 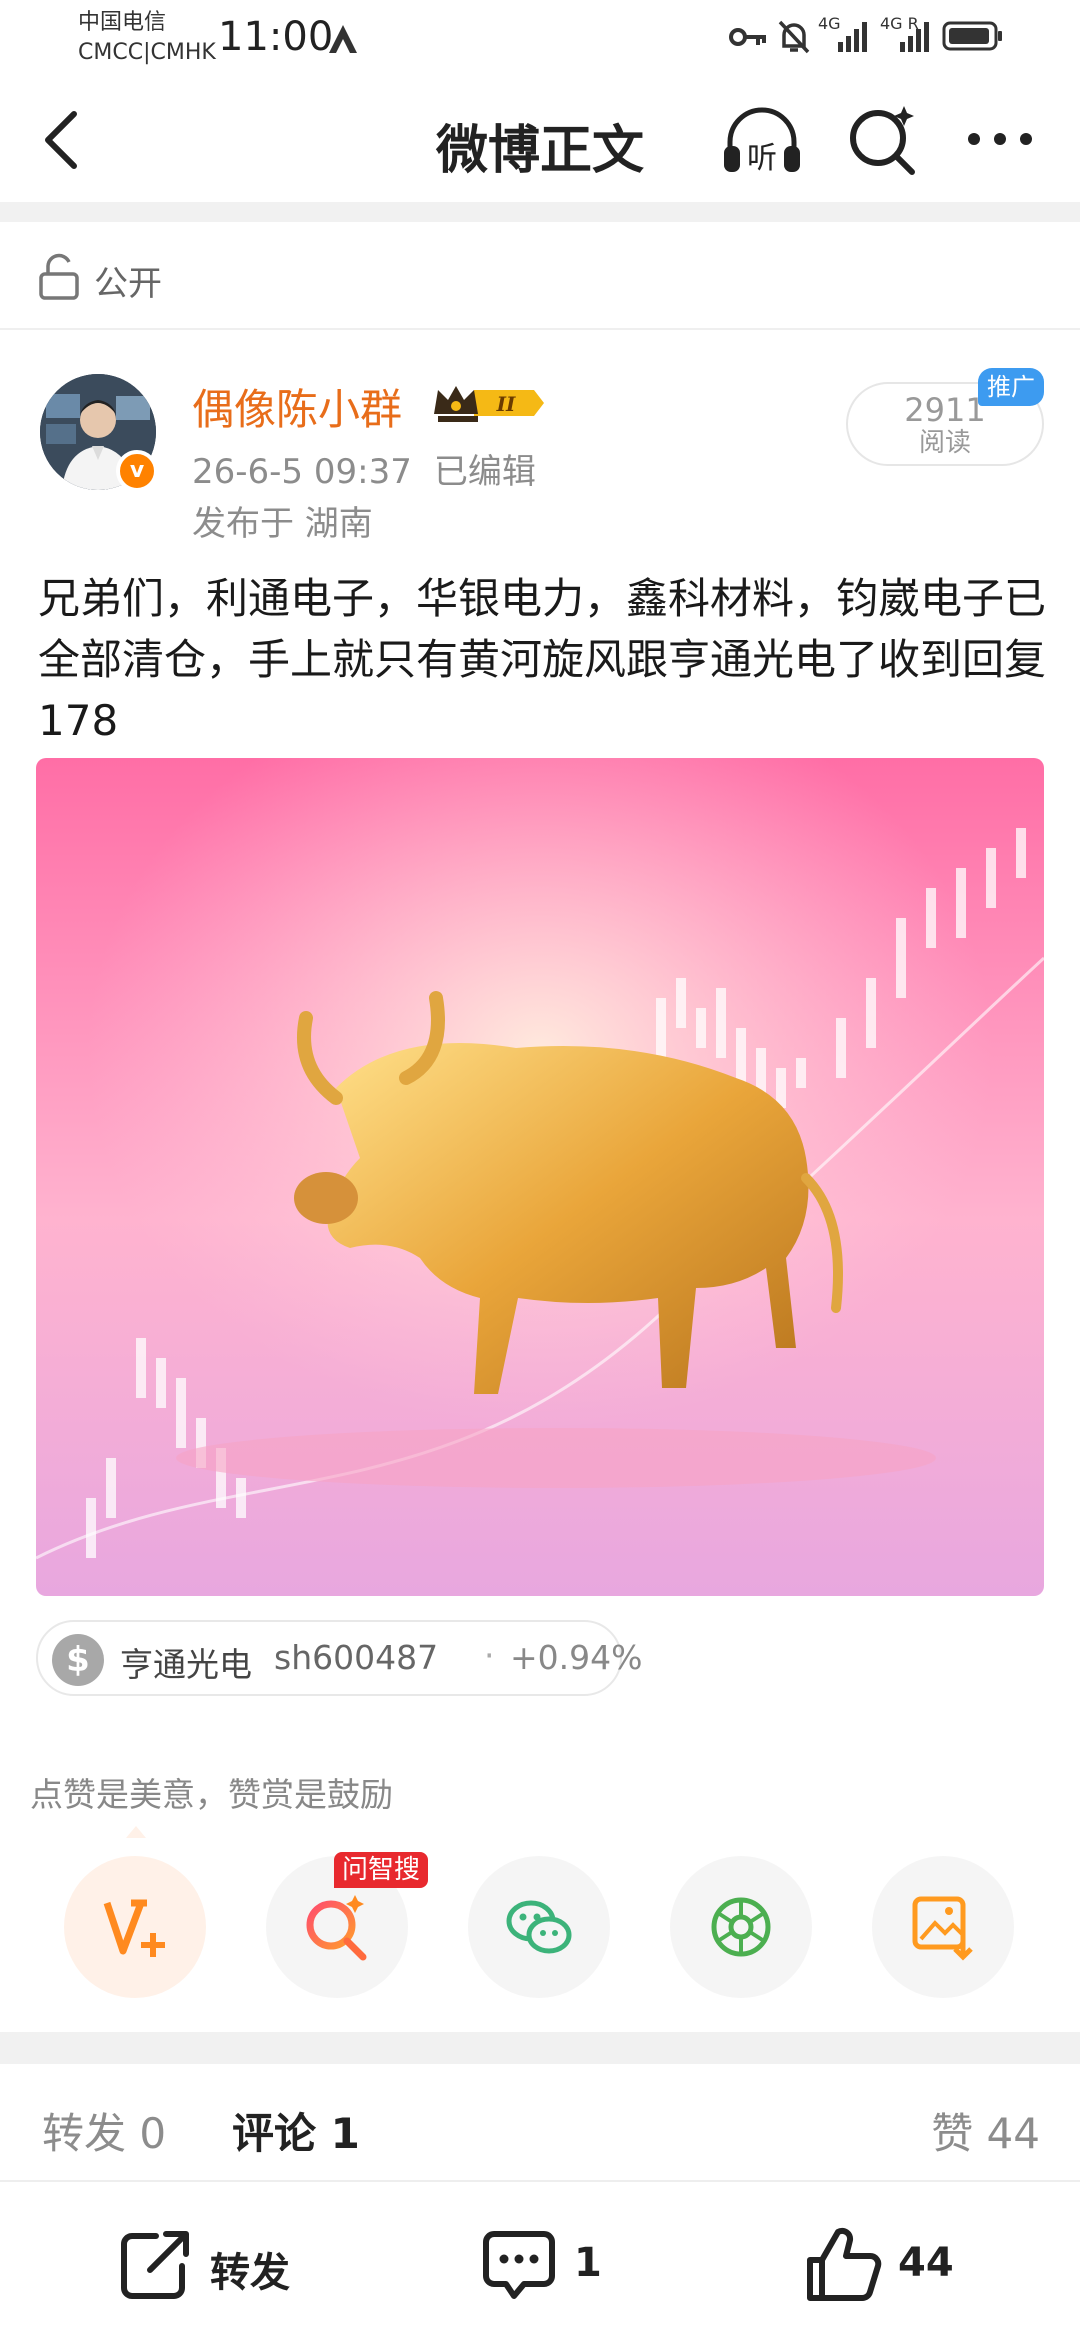 I want to click on promo-tag: 推广, so click(x=1011, y=387).